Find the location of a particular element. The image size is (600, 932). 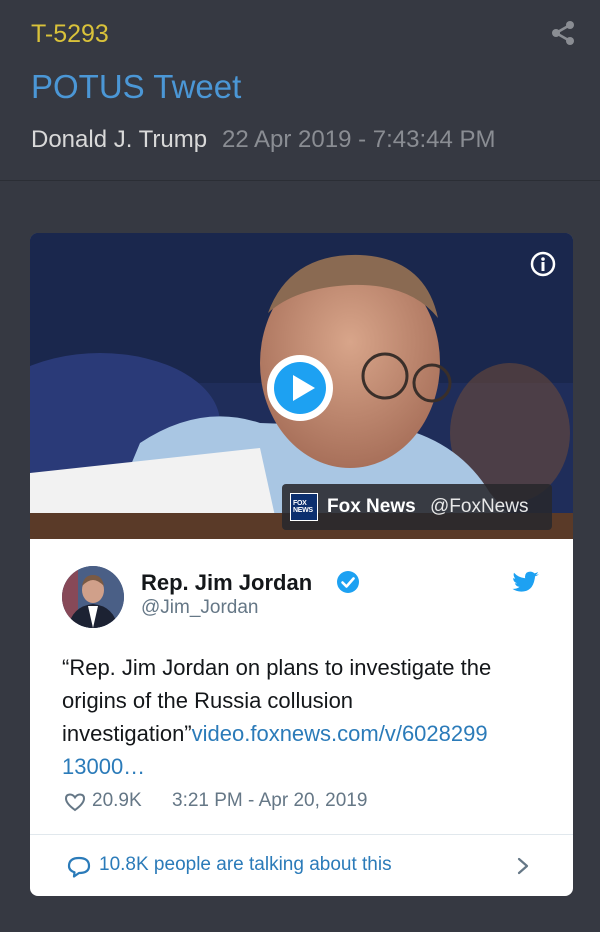

heart-icon is located at coordinates (75, 802).